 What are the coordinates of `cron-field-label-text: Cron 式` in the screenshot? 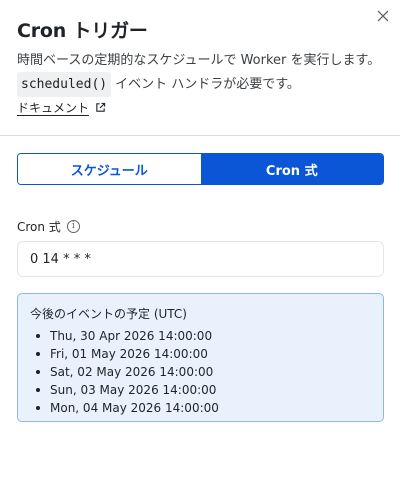 It's located at (39, 227).